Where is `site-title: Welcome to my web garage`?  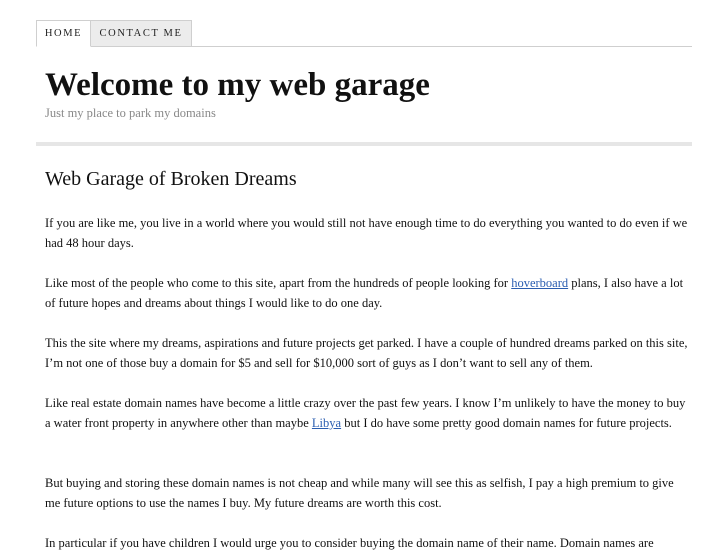
site-title: Welcome to my web garage is located at coordinates (237, 85).